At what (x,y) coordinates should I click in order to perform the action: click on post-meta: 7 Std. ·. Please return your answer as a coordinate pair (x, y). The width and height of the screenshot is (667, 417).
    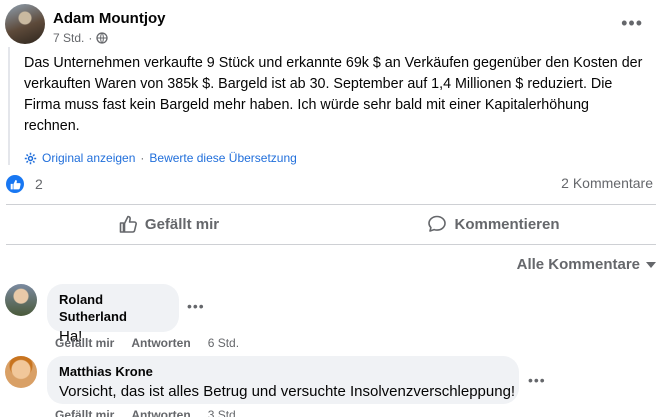
    Looking at the image, I should click on (81, 38).